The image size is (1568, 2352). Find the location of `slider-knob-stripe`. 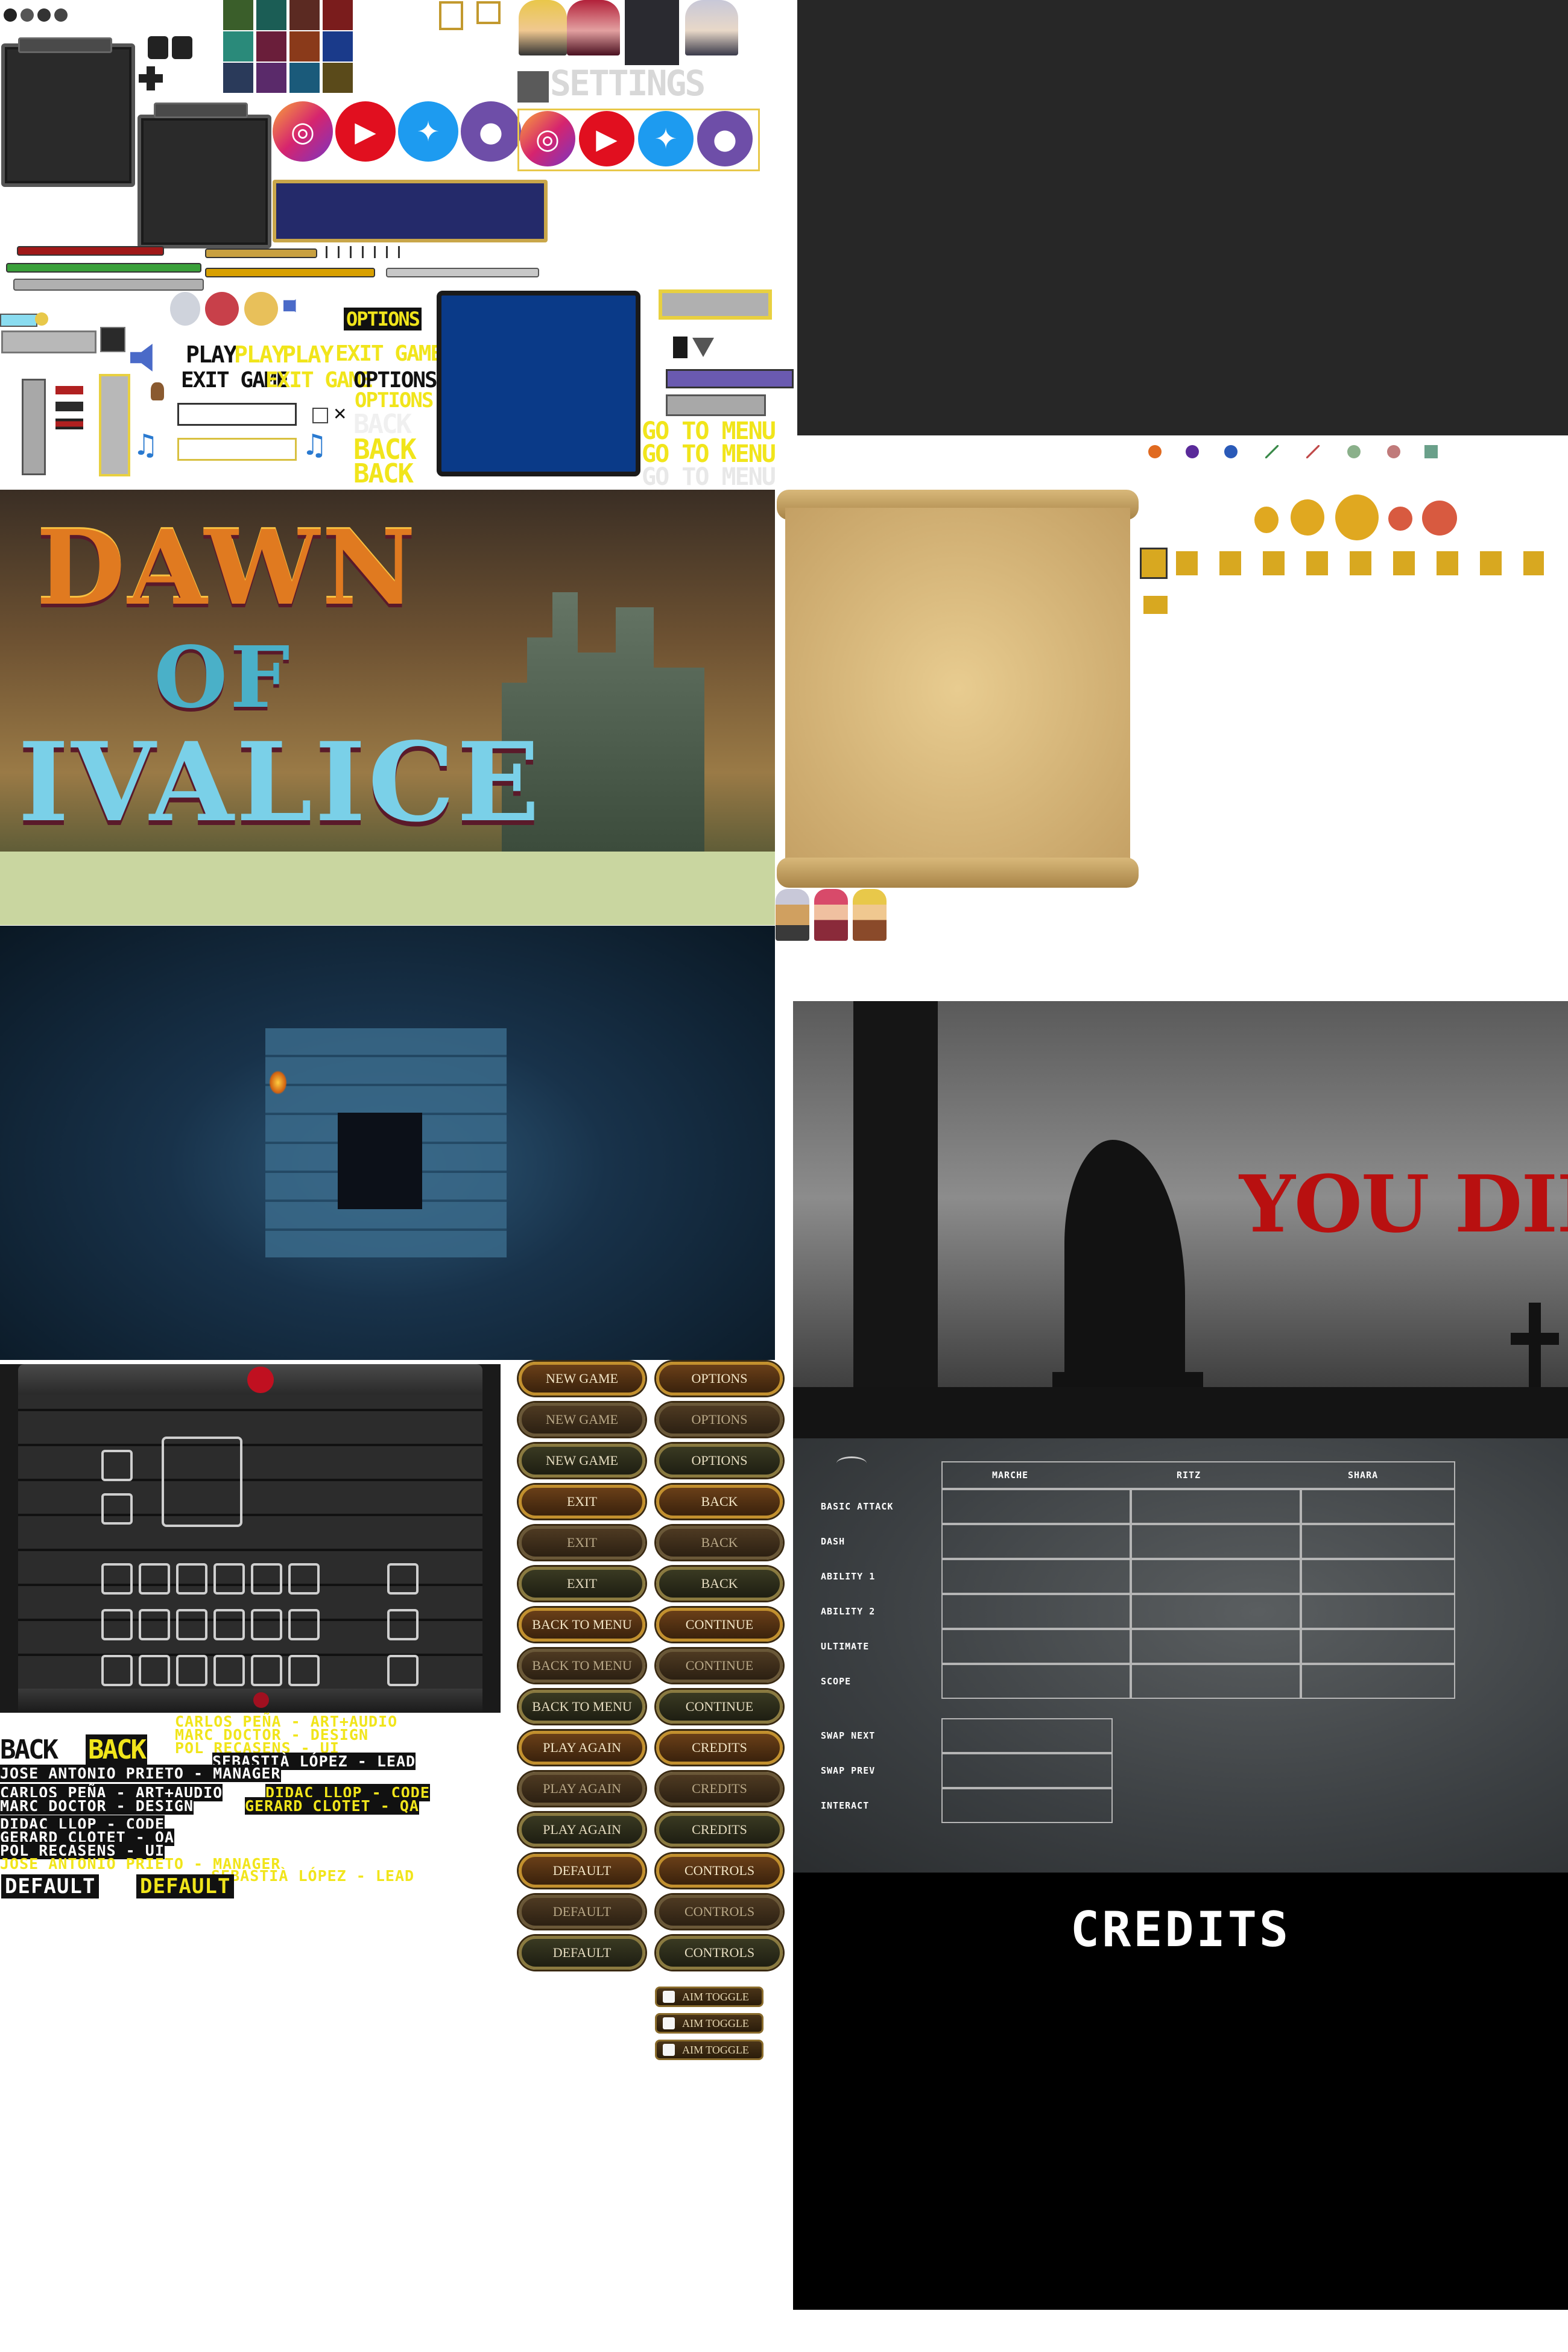

slider-knob-stripe is located at coordinates (69, 424).